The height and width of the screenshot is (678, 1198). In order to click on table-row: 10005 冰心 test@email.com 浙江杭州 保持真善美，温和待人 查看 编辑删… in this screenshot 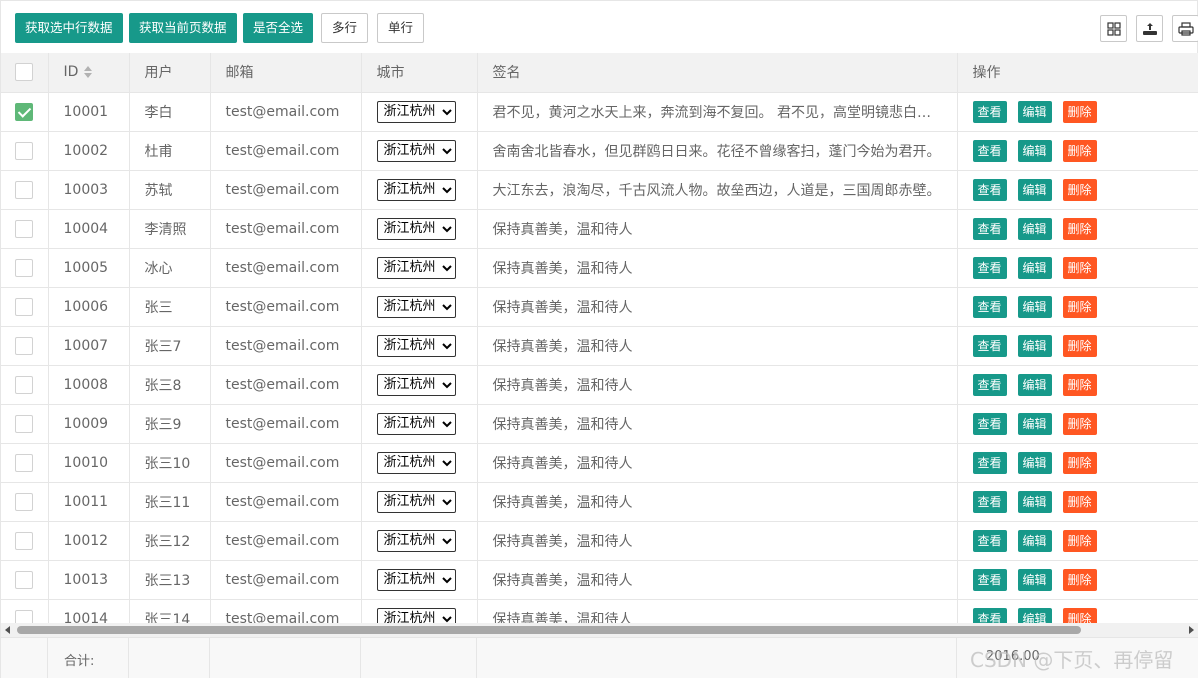, I will do `click(599, 268)`.